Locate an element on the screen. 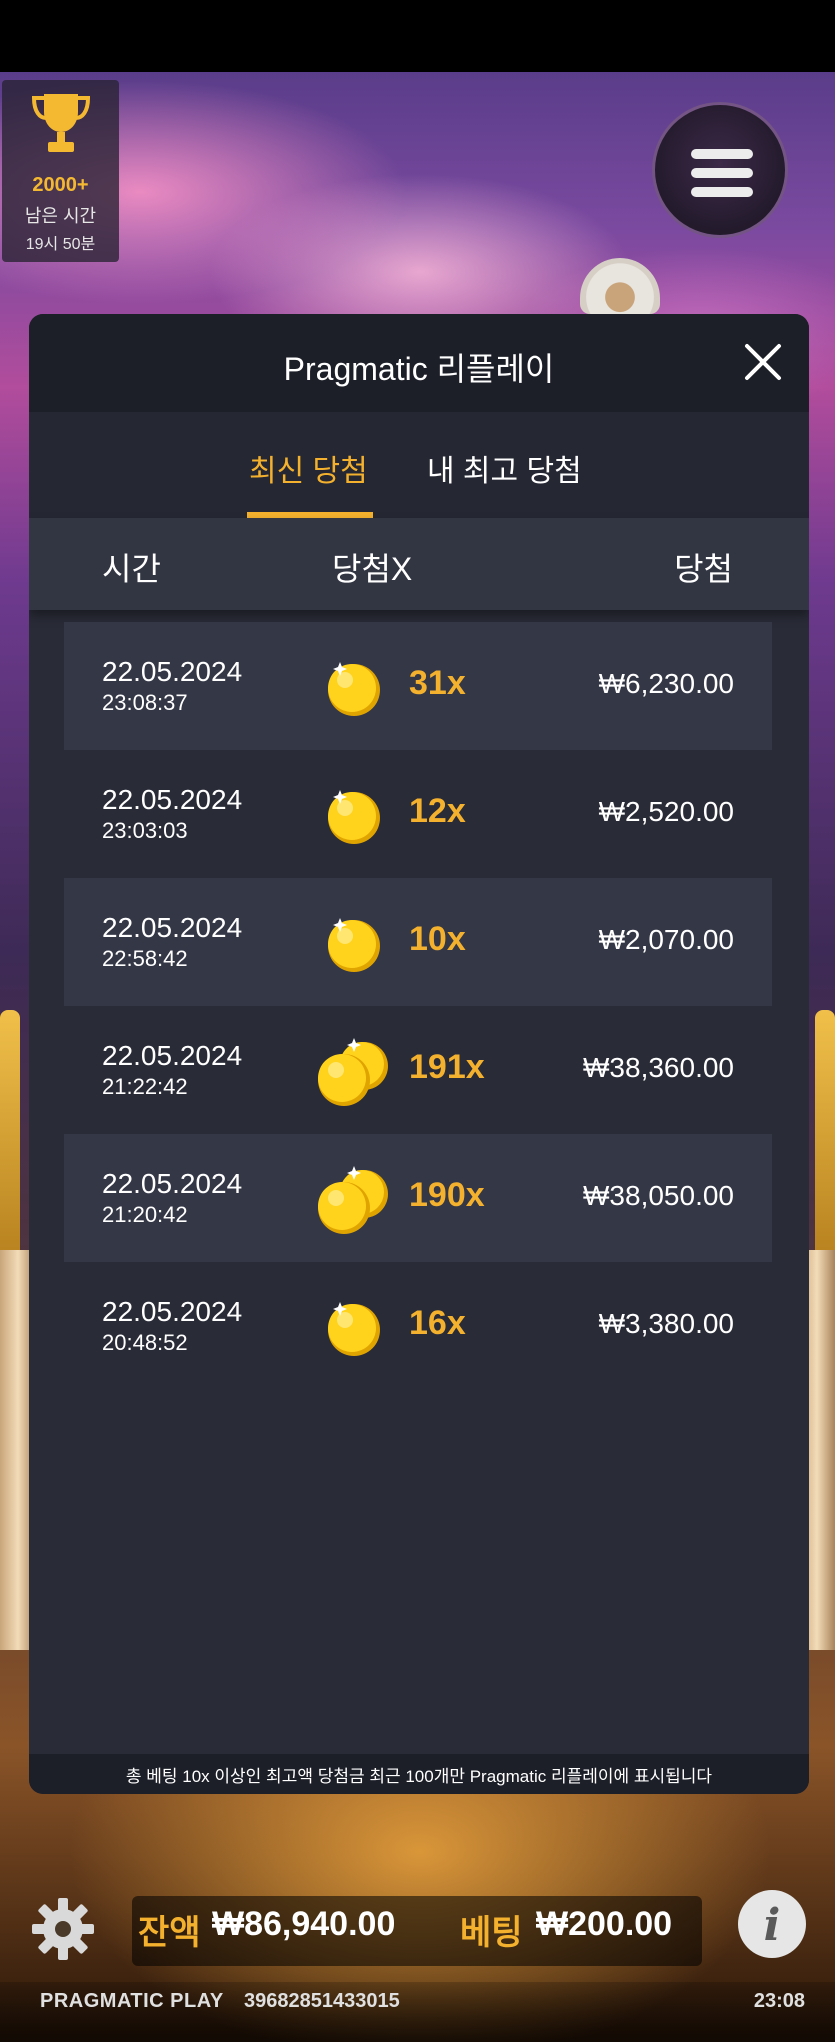 This screenshot has height=2042, width=835. brand-name: PRAGMATIC PLAY is located at coordinates (132, 2001).